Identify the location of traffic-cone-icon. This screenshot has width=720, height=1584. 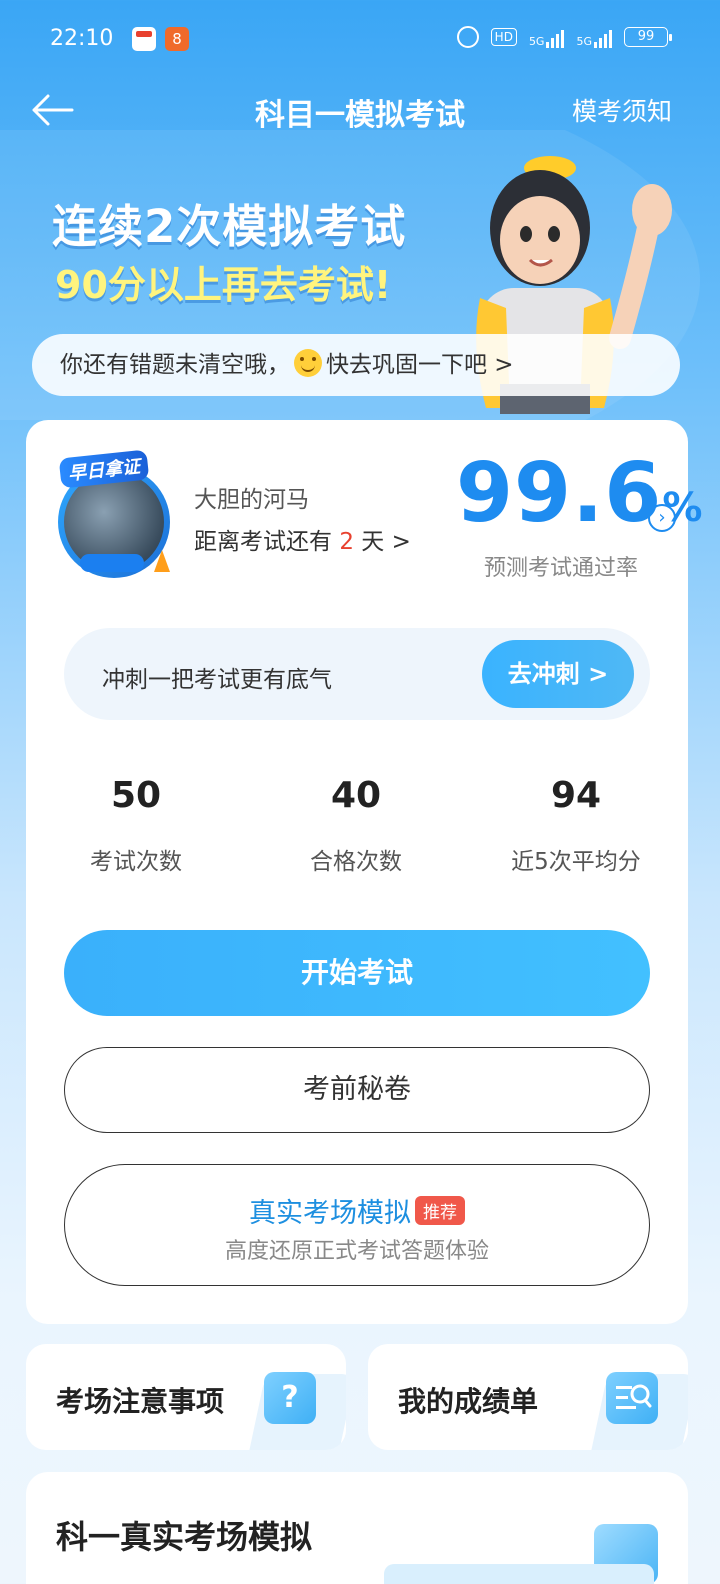
(162, 561).